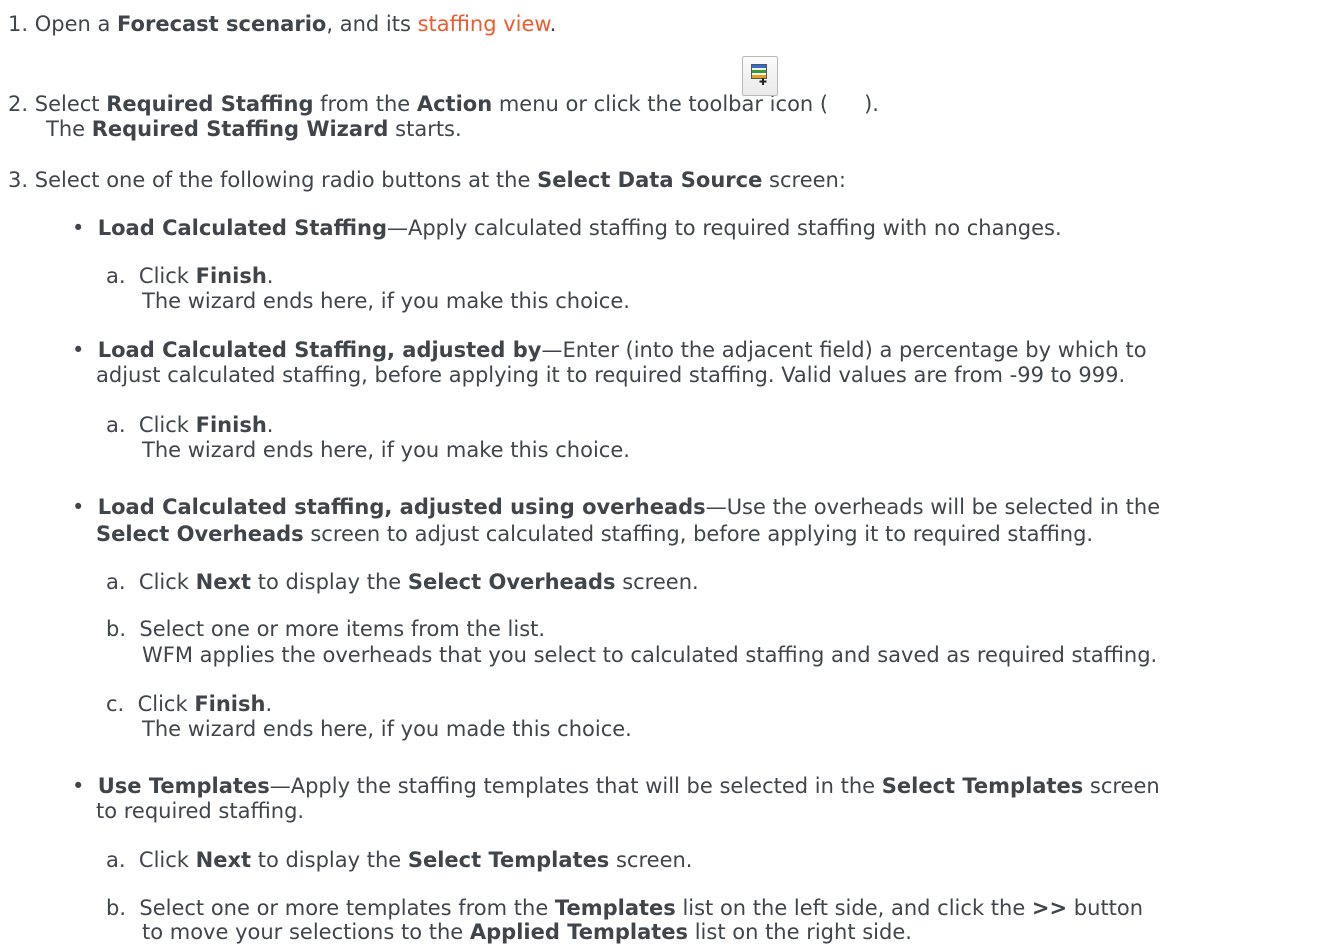  What do you see at coordinates (18, 180) in the screenshot?
I see `step-number: 3.` at bounding box center [18, 180].